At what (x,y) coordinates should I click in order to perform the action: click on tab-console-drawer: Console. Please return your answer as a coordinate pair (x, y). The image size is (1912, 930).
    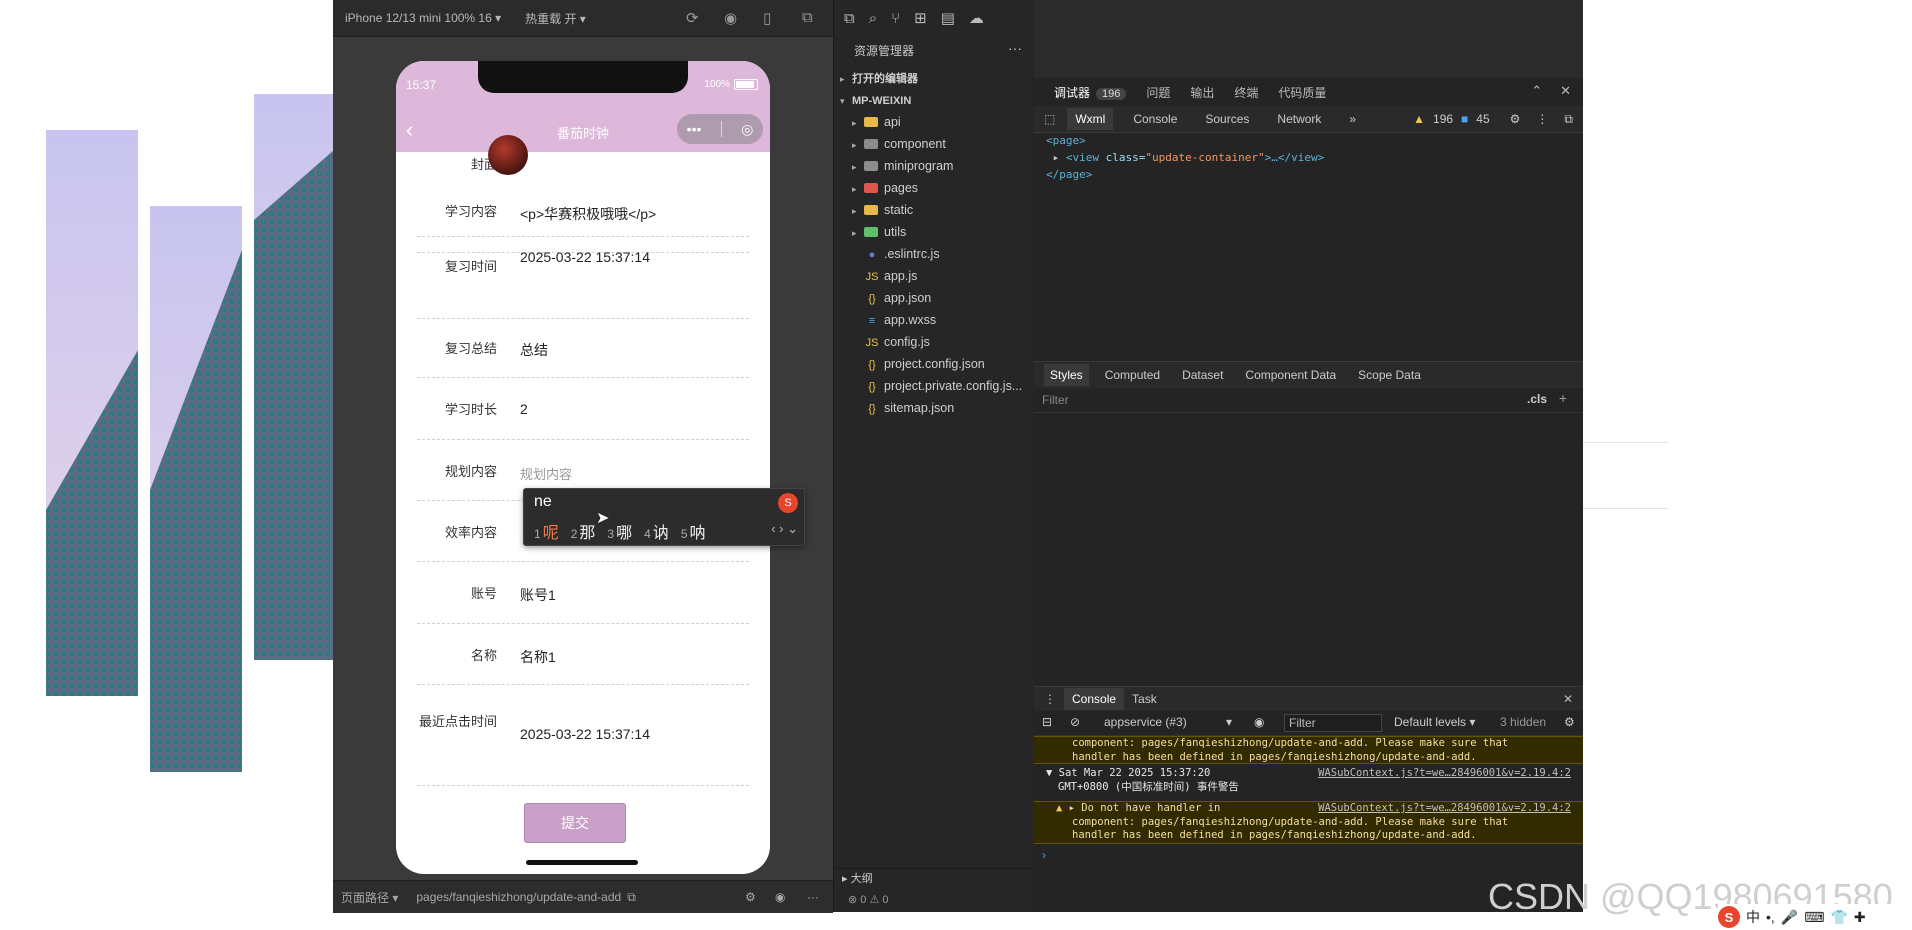
    Looking at the image, I should click on (1094, 699).